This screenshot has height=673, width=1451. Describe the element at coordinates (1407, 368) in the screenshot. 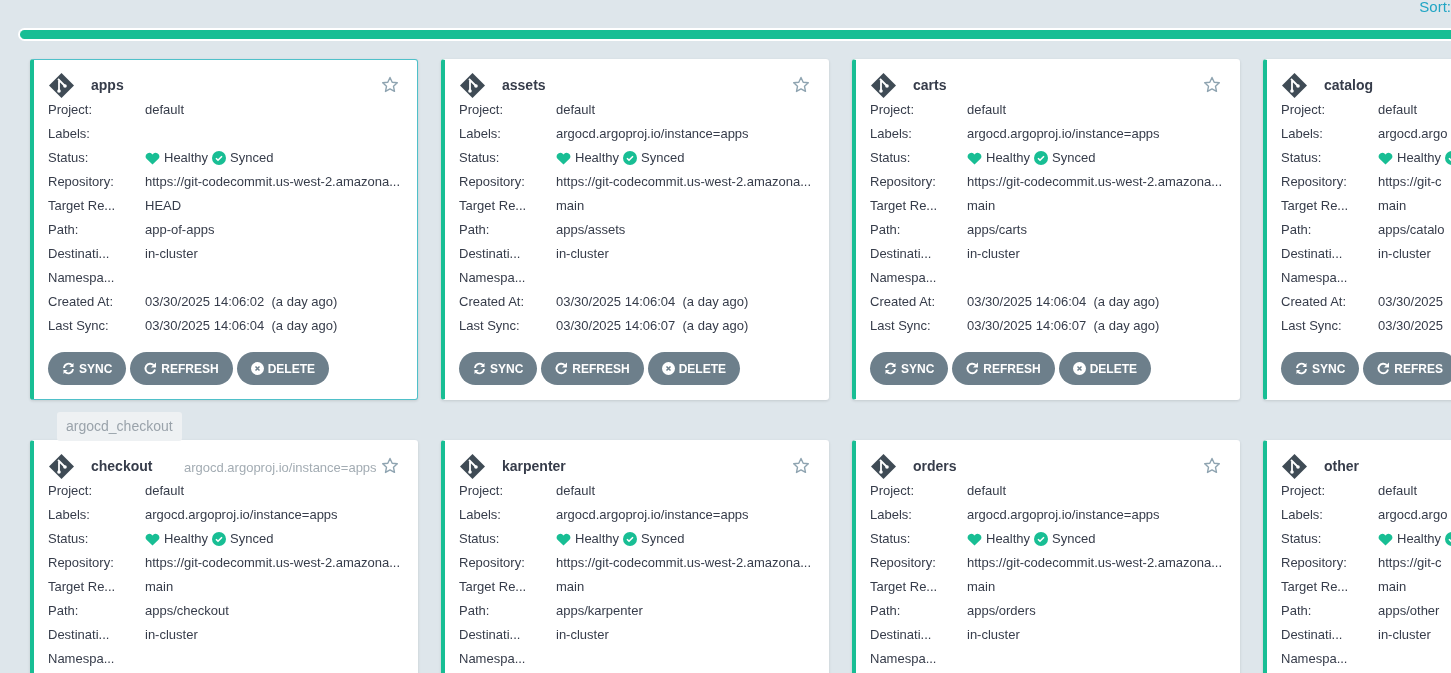

I see `refresh-button: REFRES` at that location.